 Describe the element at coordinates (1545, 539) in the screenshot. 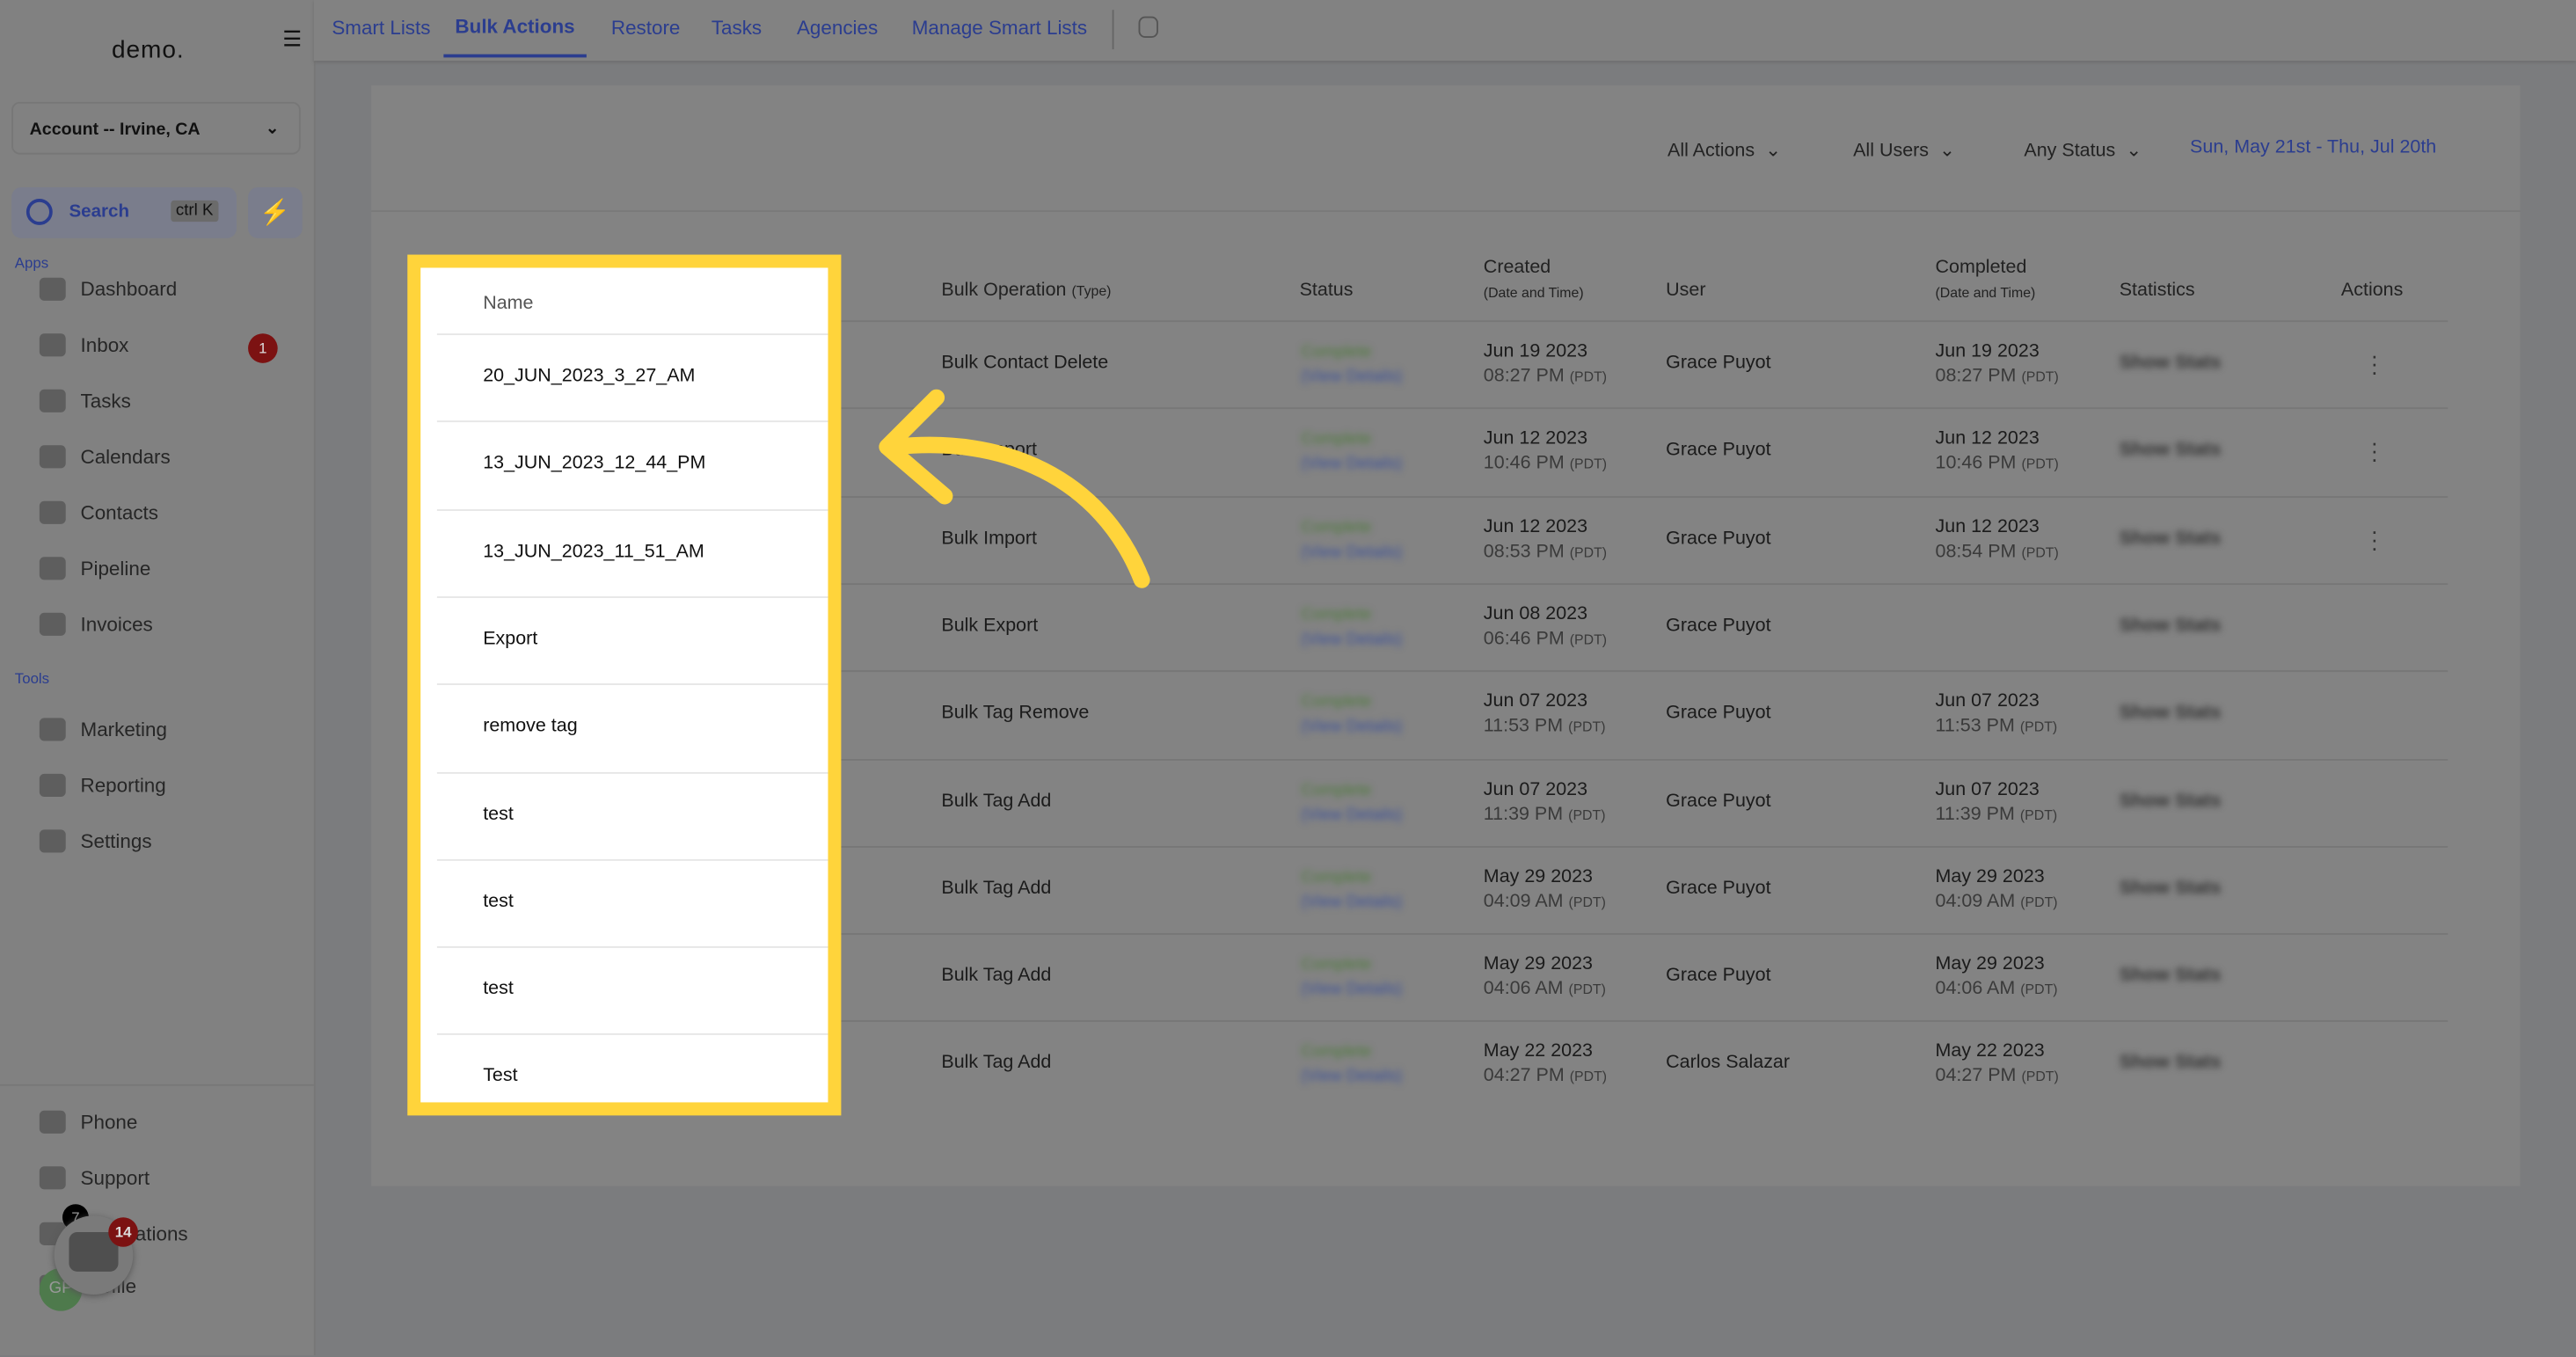

I see `created-cell: Jun 12 2023 08:53 PM (PDT)` at that location.